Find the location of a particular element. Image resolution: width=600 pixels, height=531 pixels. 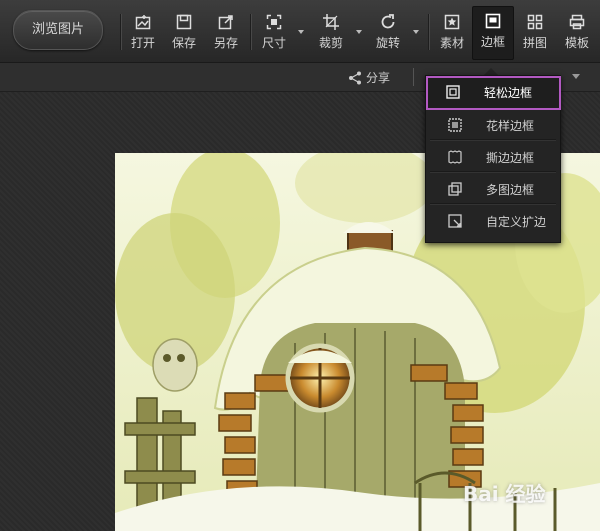

border-dropdown-menu: 轻松边框 花样边框 撕边边框 多图边框 自定义扩边 is located at coordinates (493, 159).